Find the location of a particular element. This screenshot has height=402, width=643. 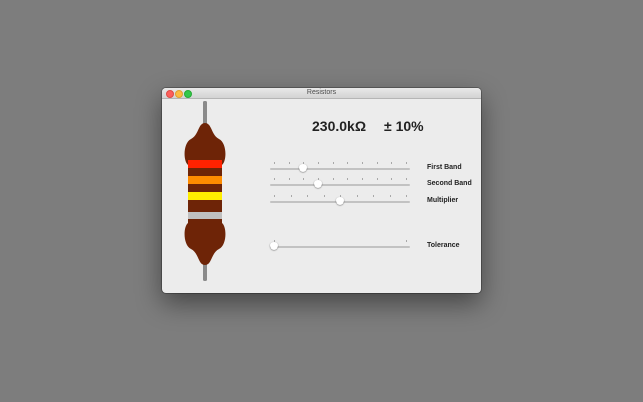

band-first is located at coordinates (205, 164).